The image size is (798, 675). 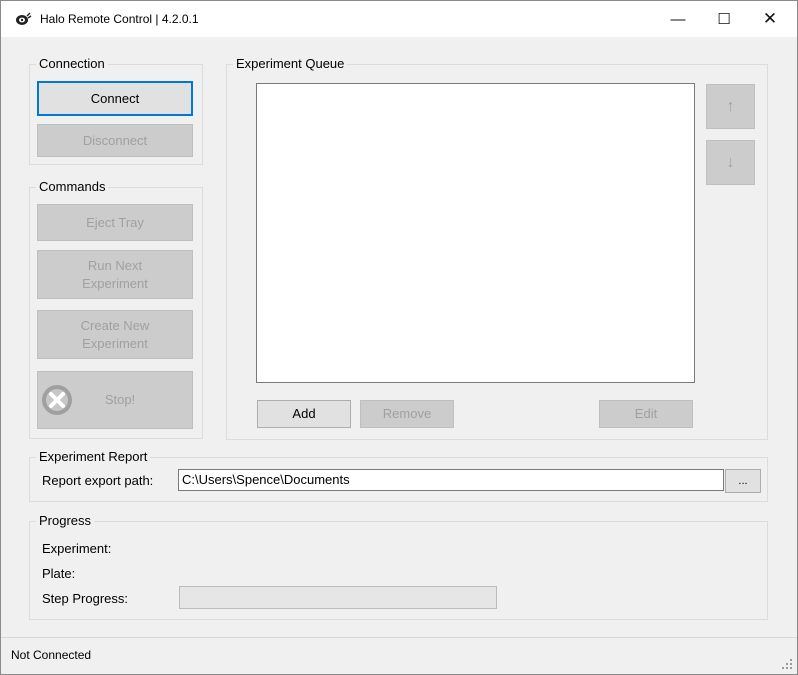 What do you see at coordinates (115, 140) in the screenshot?
I see `disconnect-button: Disconnect` at bounding box center [115, 140].